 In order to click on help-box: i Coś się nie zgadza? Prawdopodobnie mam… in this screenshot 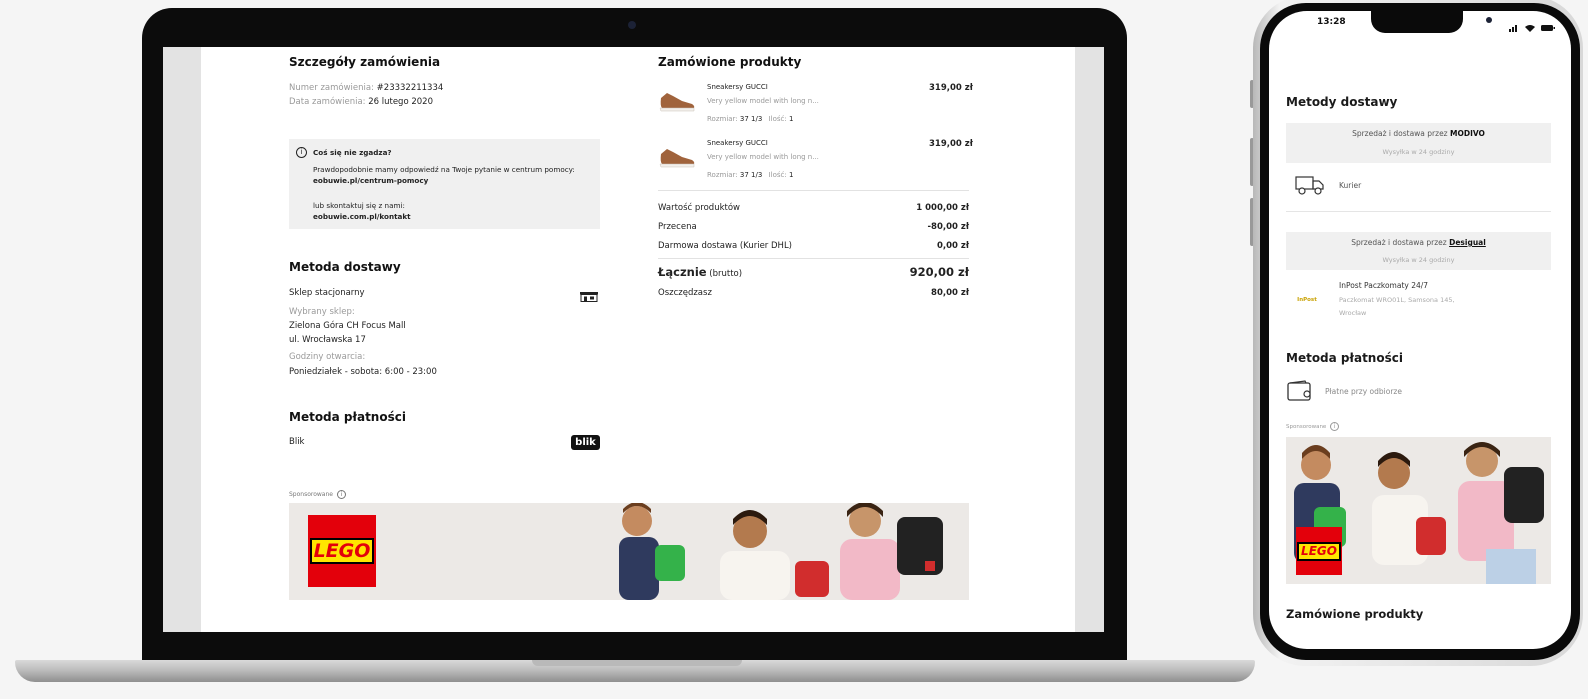, I will do `click(444, 184)`.